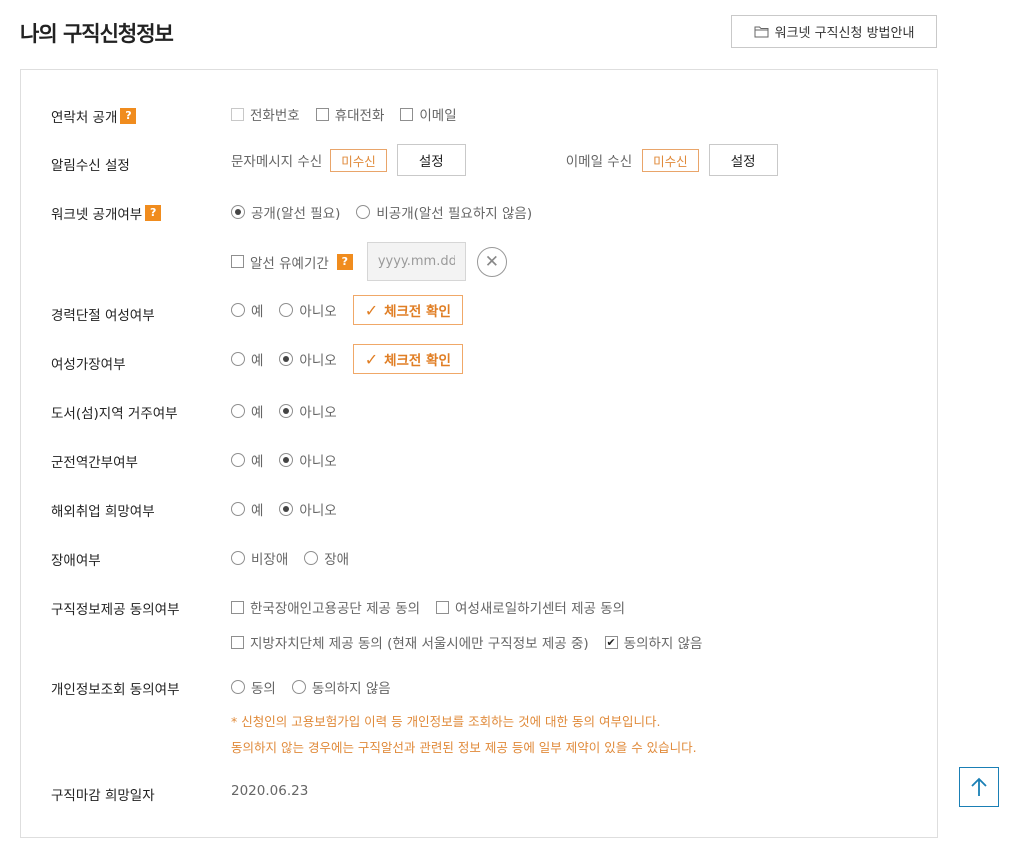  I want to click on disability-label: 장애여부, so click(76, 559).